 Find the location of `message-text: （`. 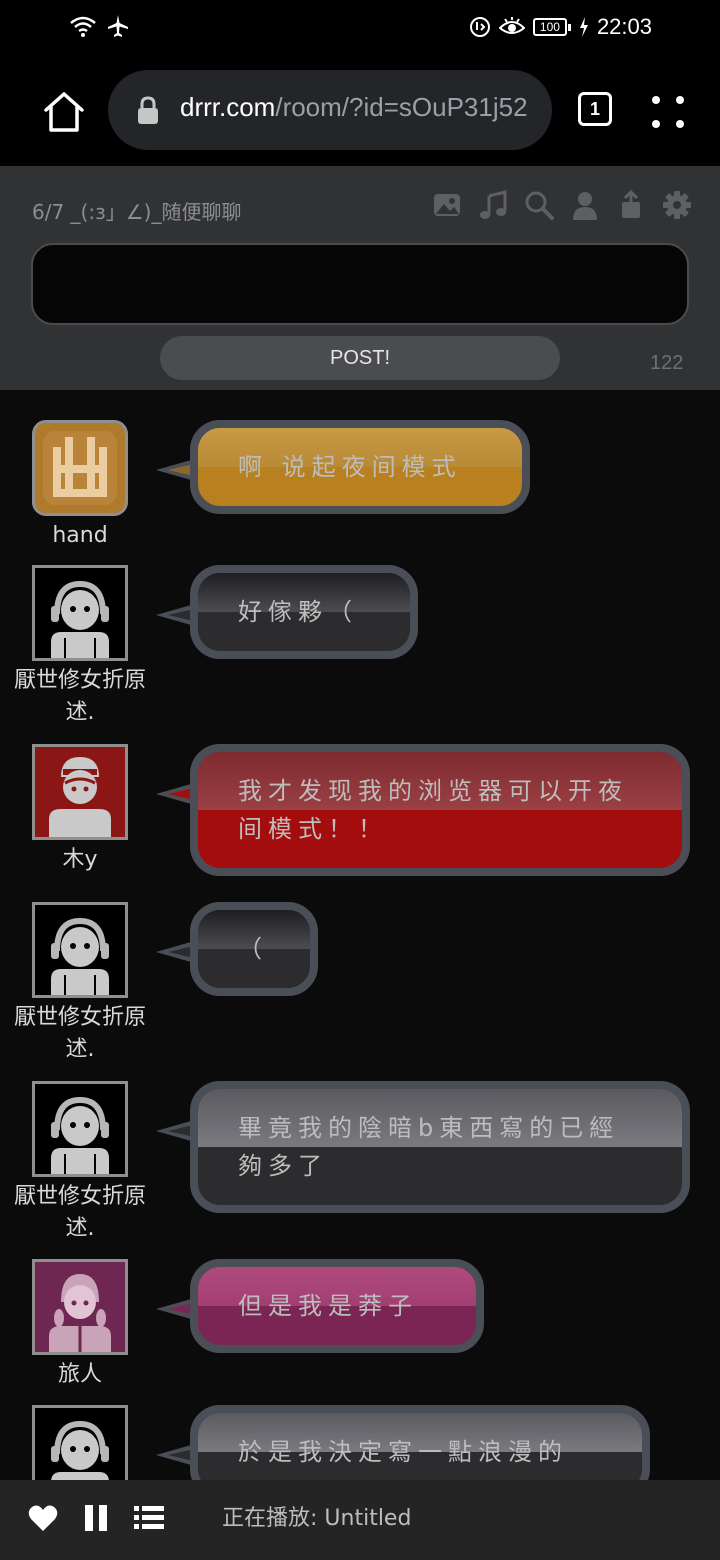

message-text: （ is located at coordinates (253, 949).